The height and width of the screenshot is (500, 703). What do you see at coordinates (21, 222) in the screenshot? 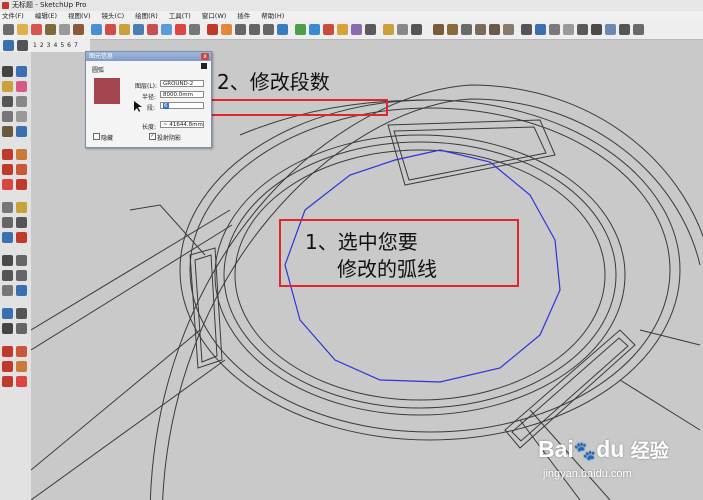
I see `text-icon` at bounding box center [21, 222].